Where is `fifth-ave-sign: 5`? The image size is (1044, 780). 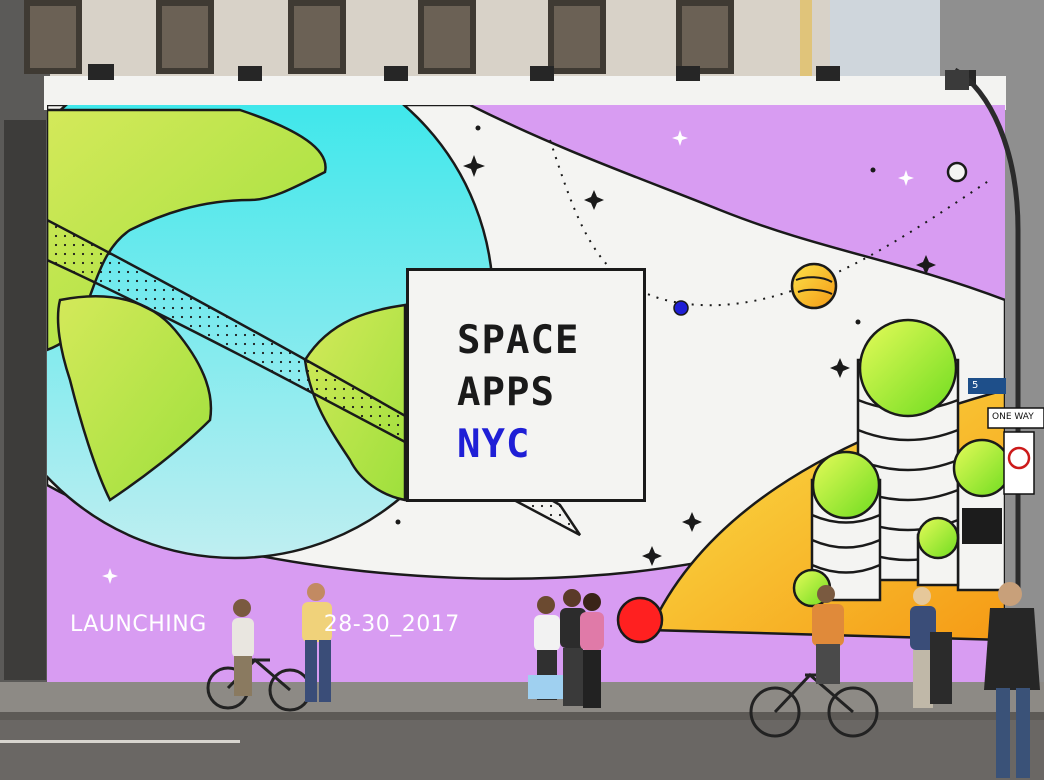 fifth-ave-sign: 5 is located at coordinates (975, 385).